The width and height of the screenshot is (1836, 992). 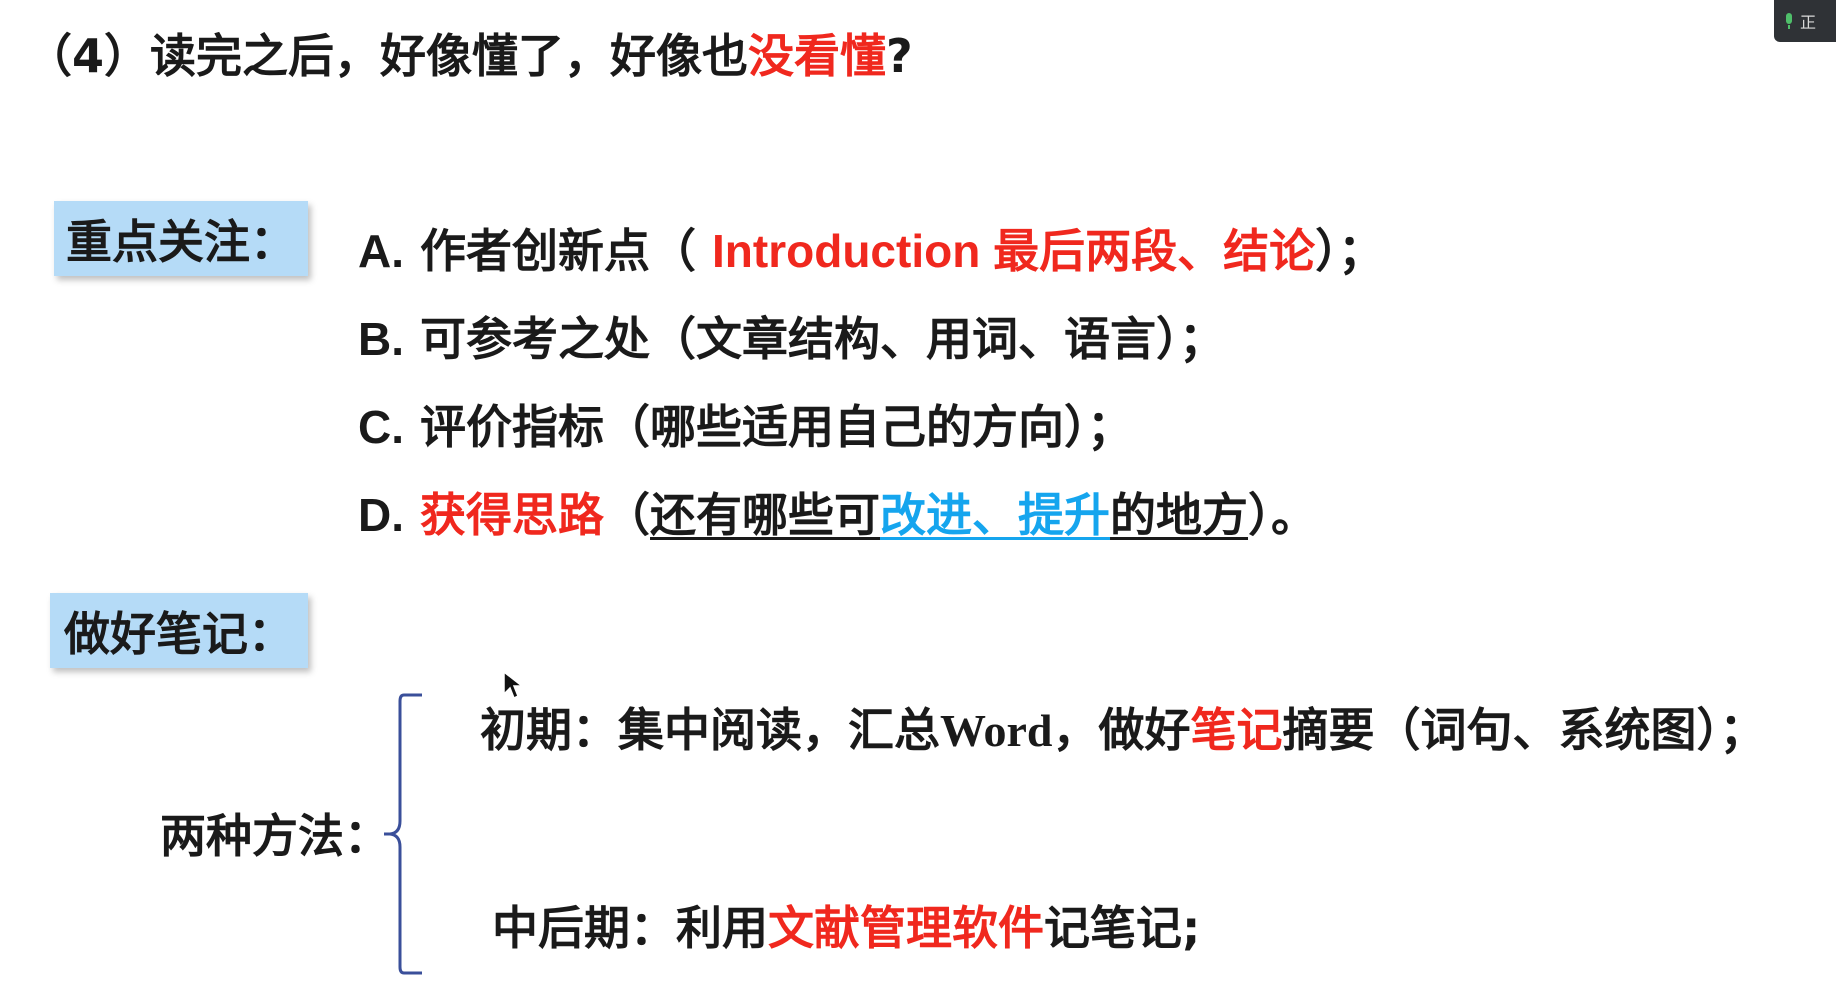 I want to click on focus-label-text: 重点关注：, so click(x=181, y=241).